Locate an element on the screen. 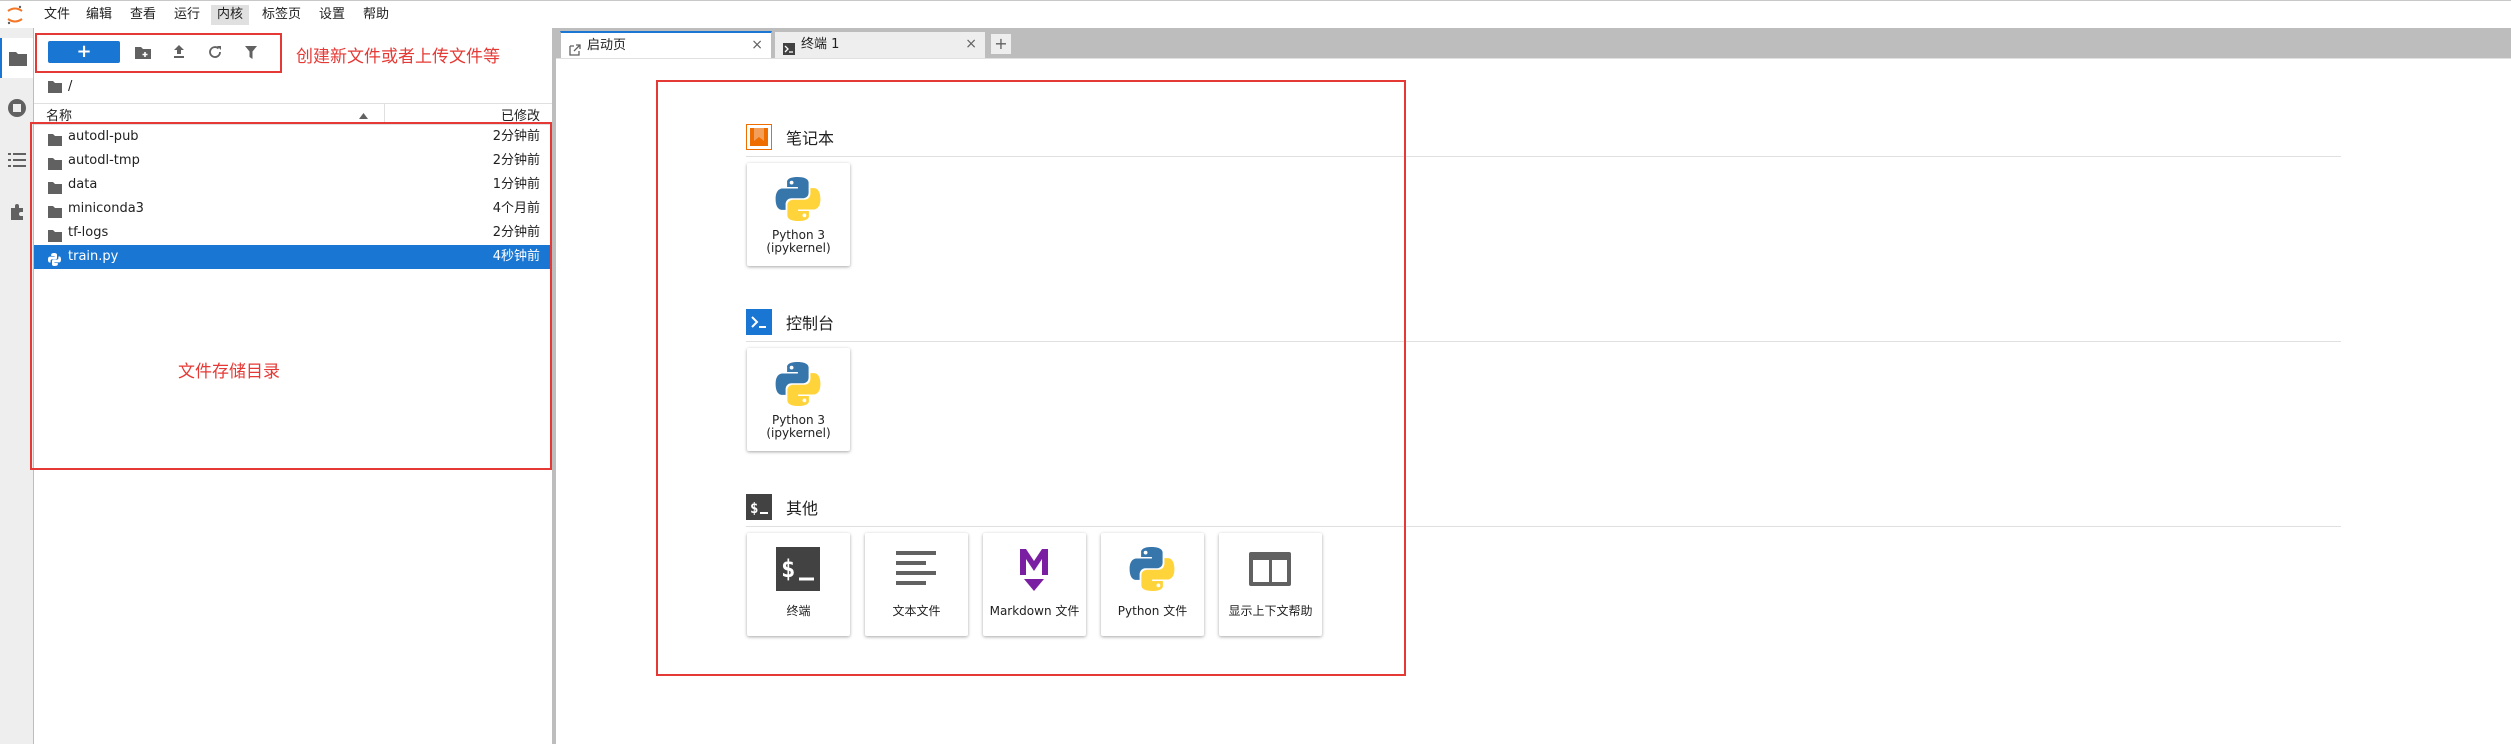 The height and width of the screenshot is (744, 2511). menu-file: 文件 is located at coordinates (57, 15).